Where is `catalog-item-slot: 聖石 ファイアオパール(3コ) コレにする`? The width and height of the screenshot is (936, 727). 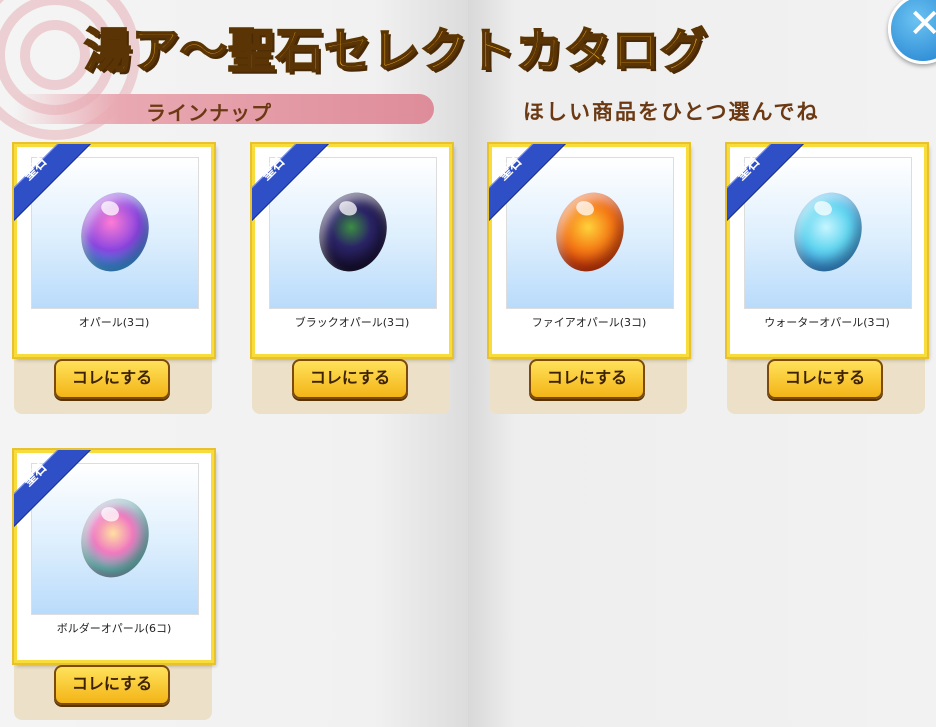
catalog-item-slot: 聖石 ファイアオパール(3コ) コレにする is located at coordinates (589, 279).